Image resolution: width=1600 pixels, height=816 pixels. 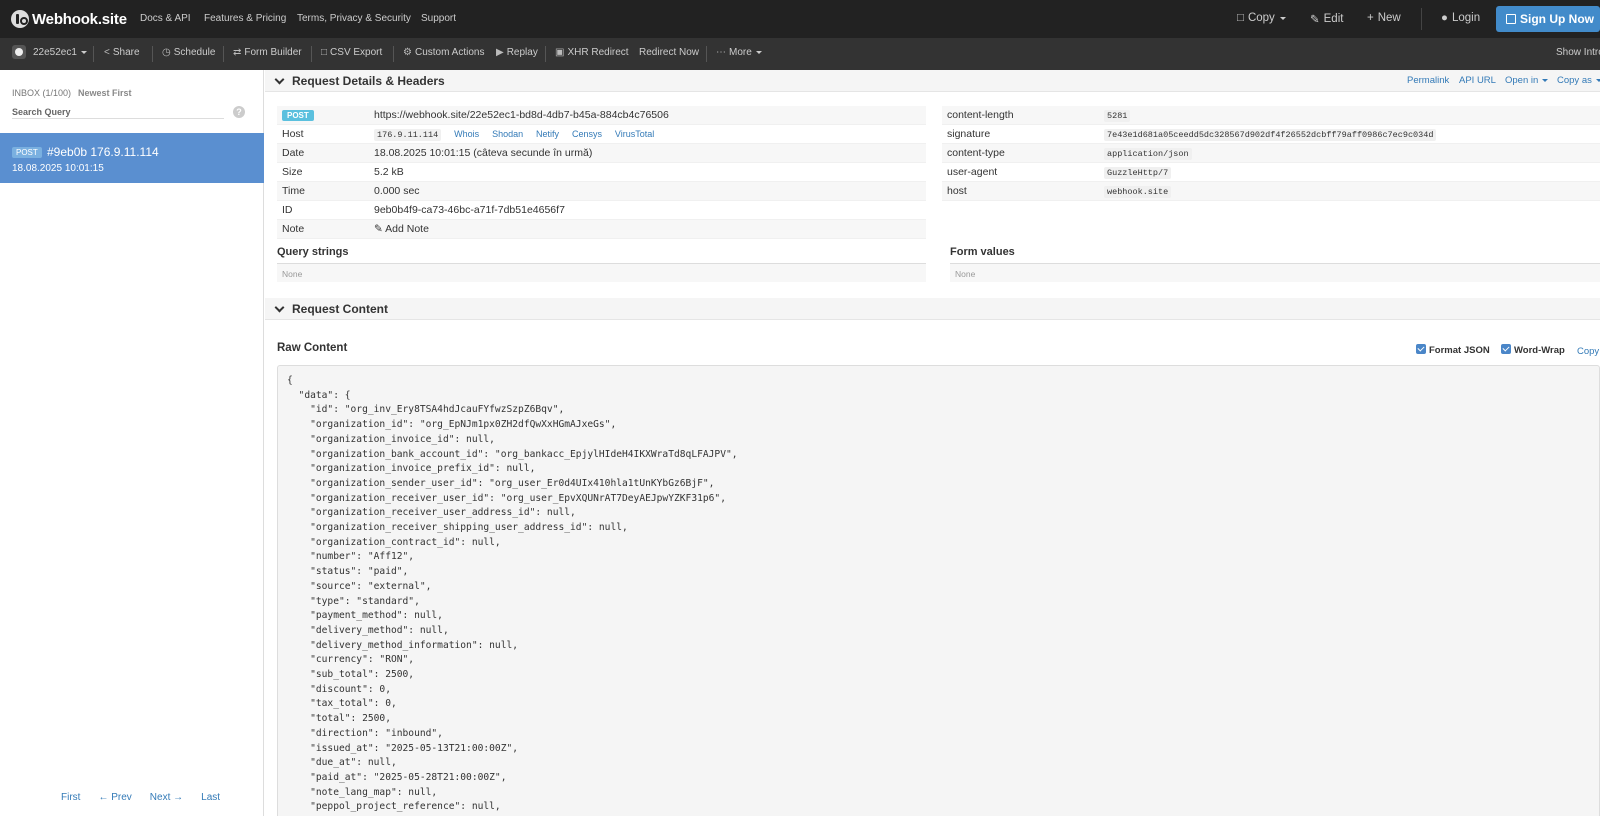 I want to click on word-wrap-toggle: Word-Wrap, so click(x=1533, y=350).